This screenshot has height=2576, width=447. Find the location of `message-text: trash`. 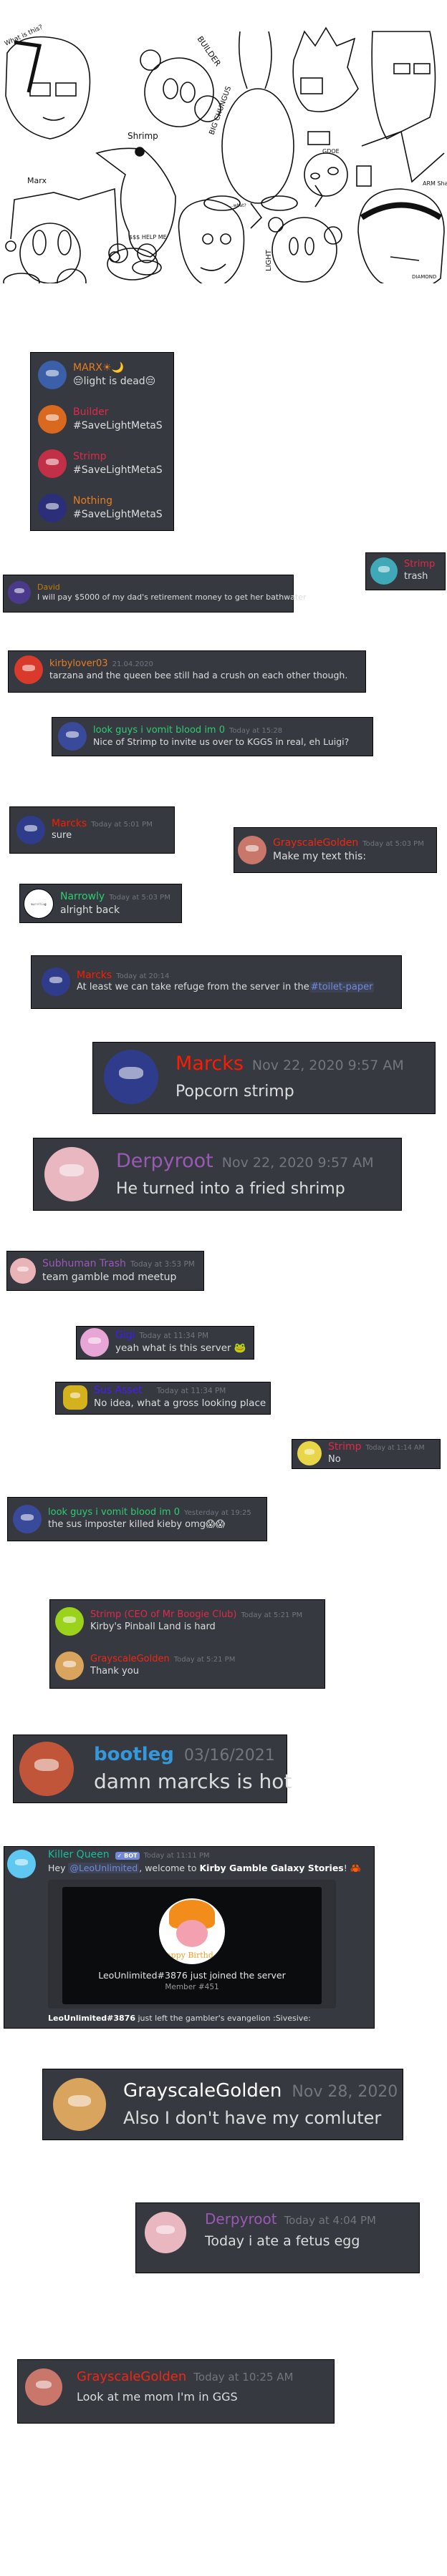

message-text: trash is located at coordinates (416, 576).